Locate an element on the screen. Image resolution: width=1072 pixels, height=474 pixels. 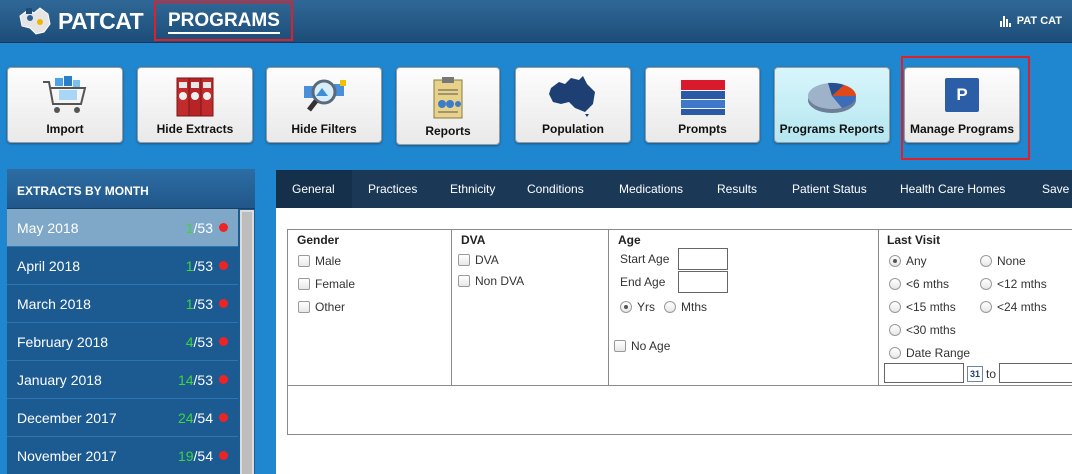
other-option: Other is located at coordinates (321, 307).